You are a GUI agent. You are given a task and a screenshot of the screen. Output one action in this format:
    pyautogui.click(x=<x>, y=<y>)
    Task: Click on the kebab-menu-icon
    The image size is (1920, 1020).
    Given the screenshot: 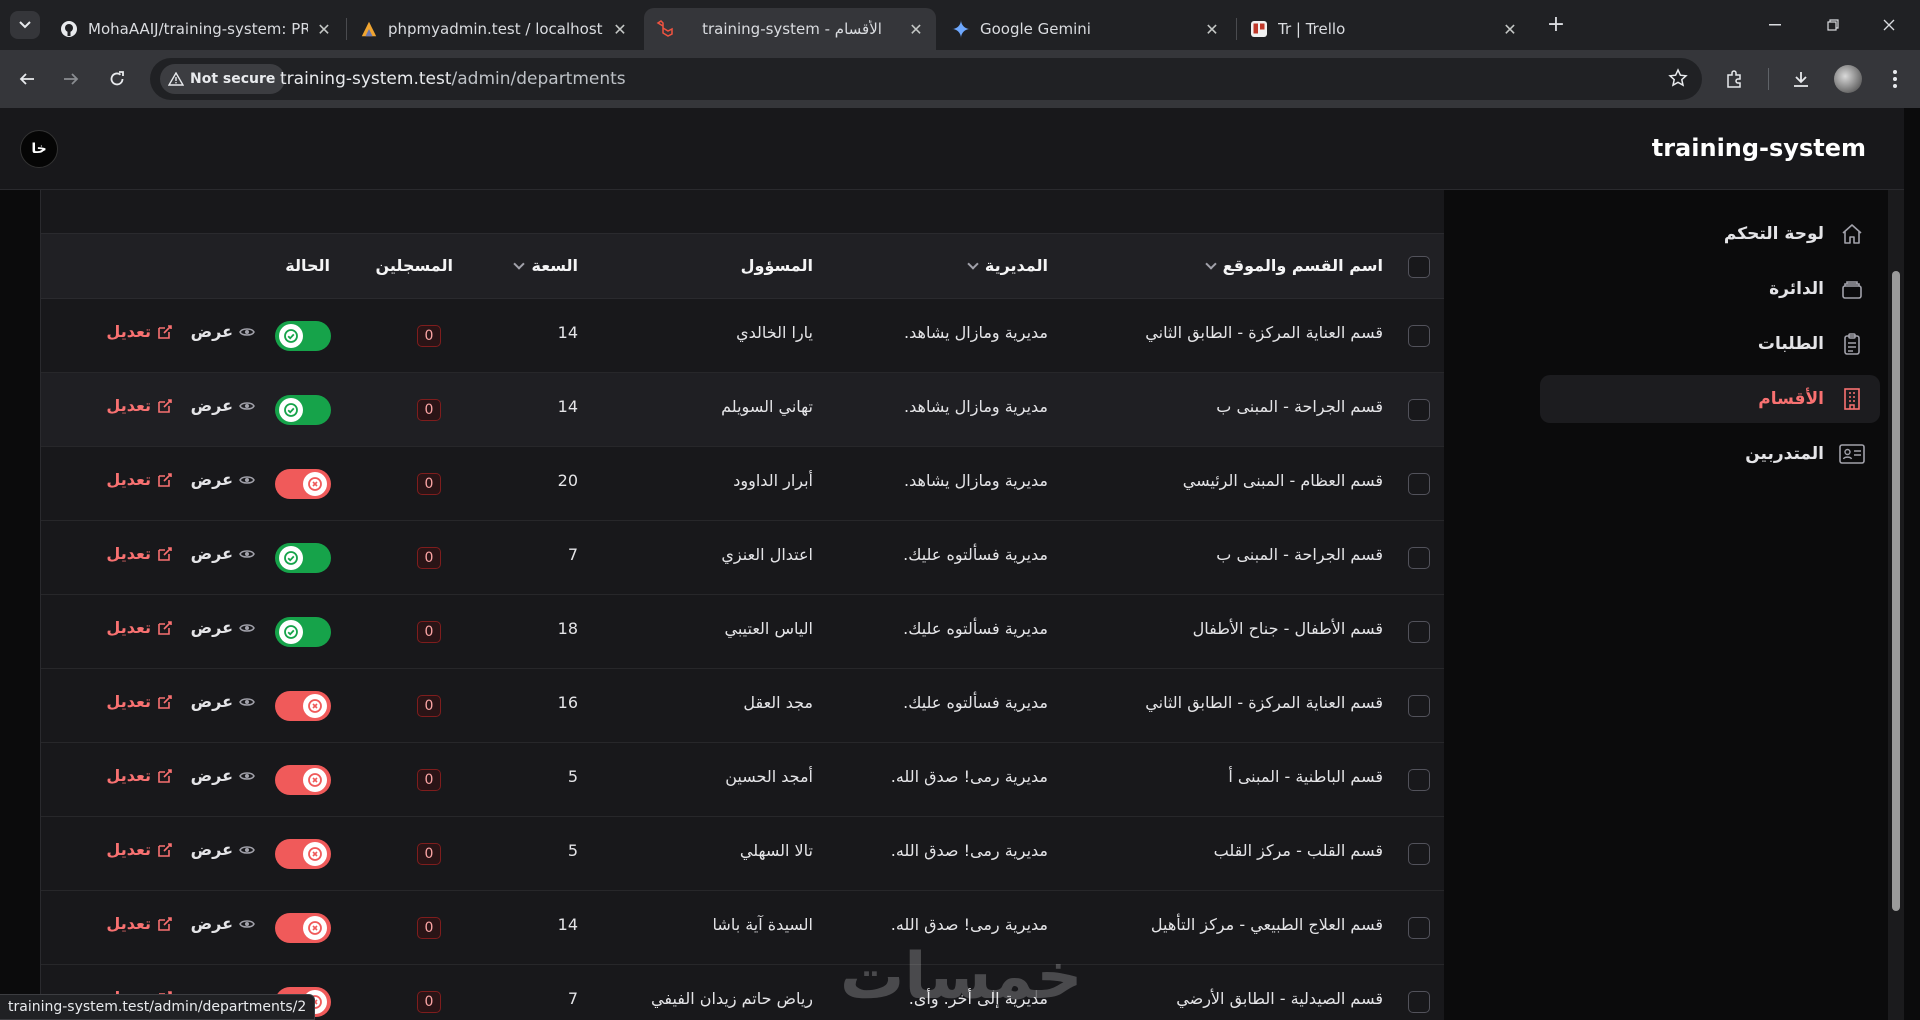 What is the action you would take?
    pyautogui.click(x=1895, y=79)
    